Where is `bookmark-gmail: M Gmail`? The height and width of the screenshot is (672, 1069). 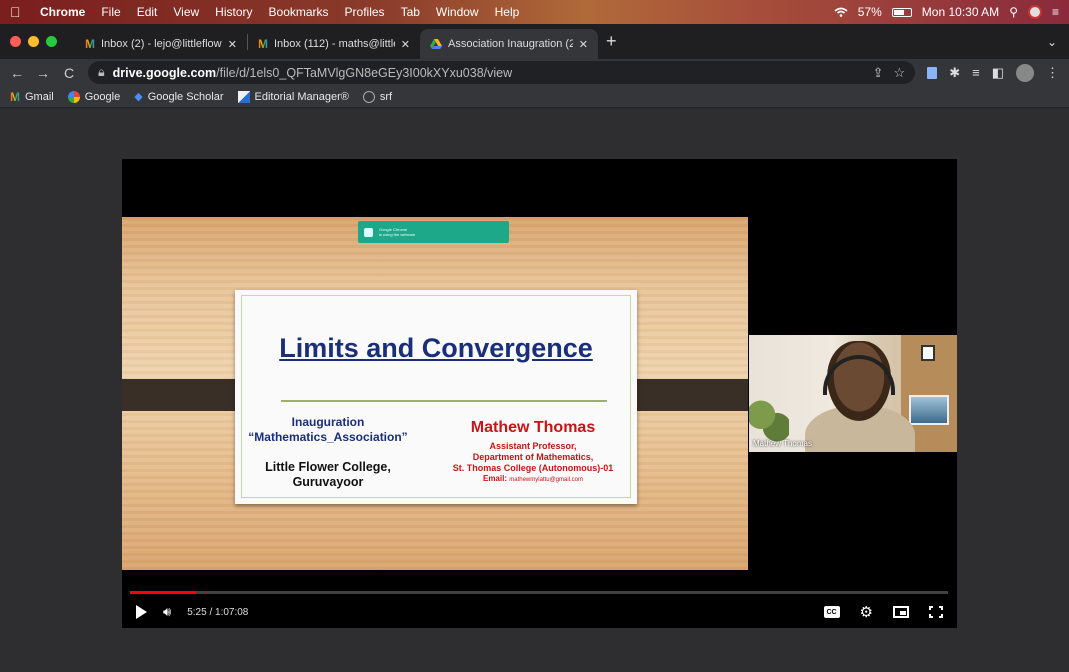 bookmark-gmail: M Gmail is located at coordinates (32, 97).